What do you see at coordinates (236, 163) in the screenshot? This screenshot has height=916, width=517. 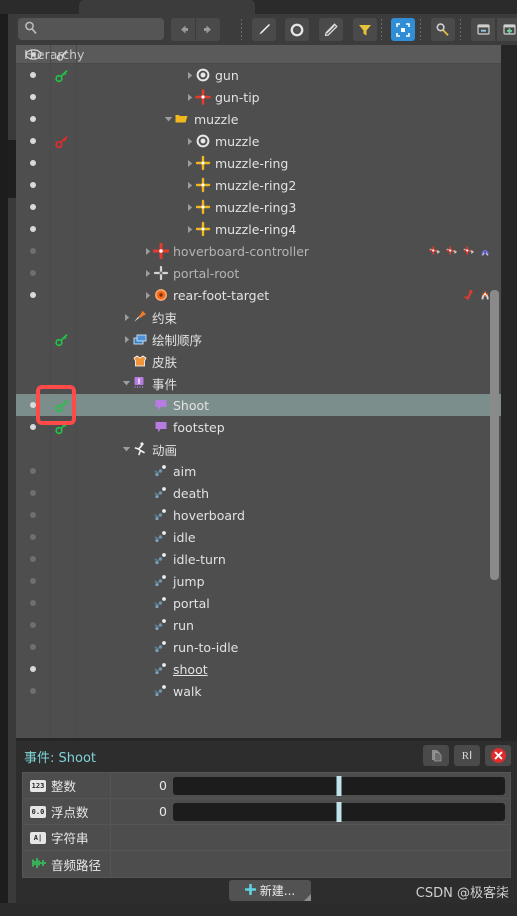 I see `tree-row-content: muzzle-ring` at bounding box center [236, 163].